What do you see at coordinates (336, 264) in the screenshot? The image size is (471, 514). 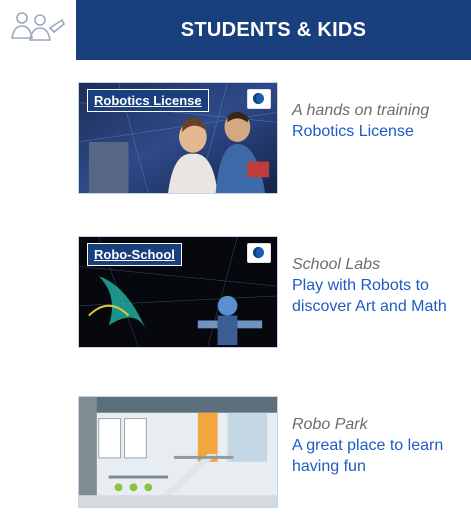 I see `robo-school-lead: School Labs` at bounding box center [336, 264].